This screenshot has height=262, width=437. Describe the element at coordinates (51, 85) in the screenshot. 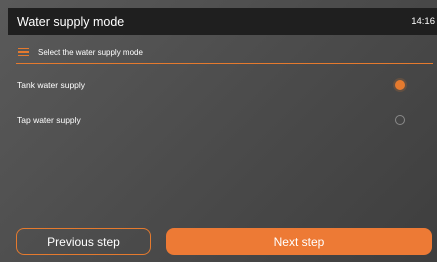

I see `option-label: Tank water supply` at that location.